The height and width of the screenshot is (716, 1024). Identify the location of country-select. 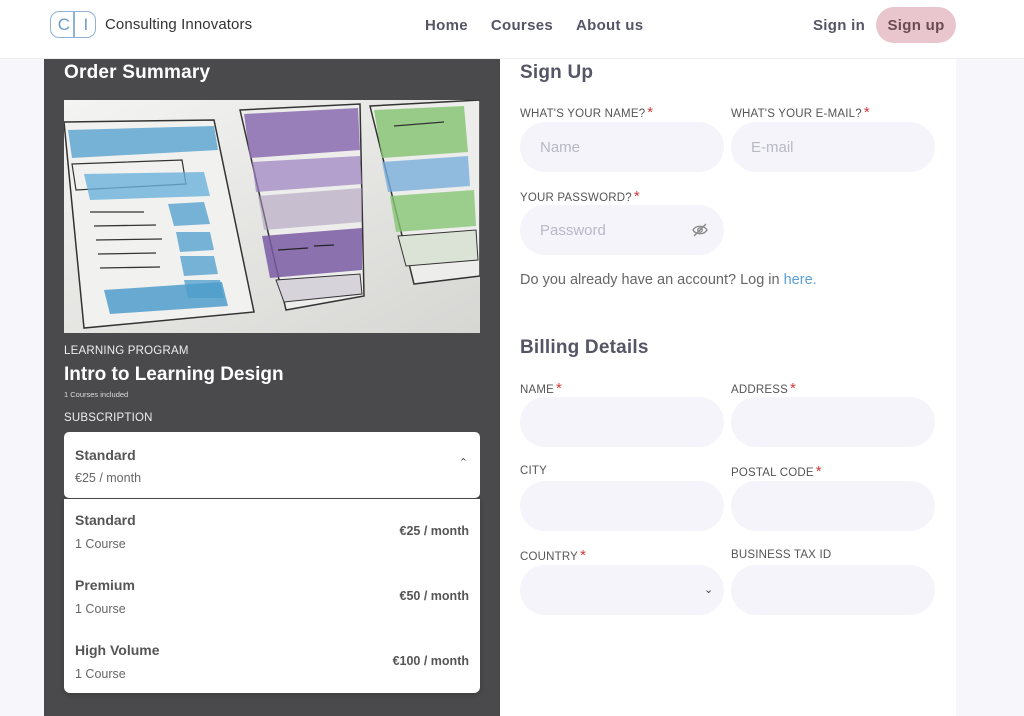
(622, 590).